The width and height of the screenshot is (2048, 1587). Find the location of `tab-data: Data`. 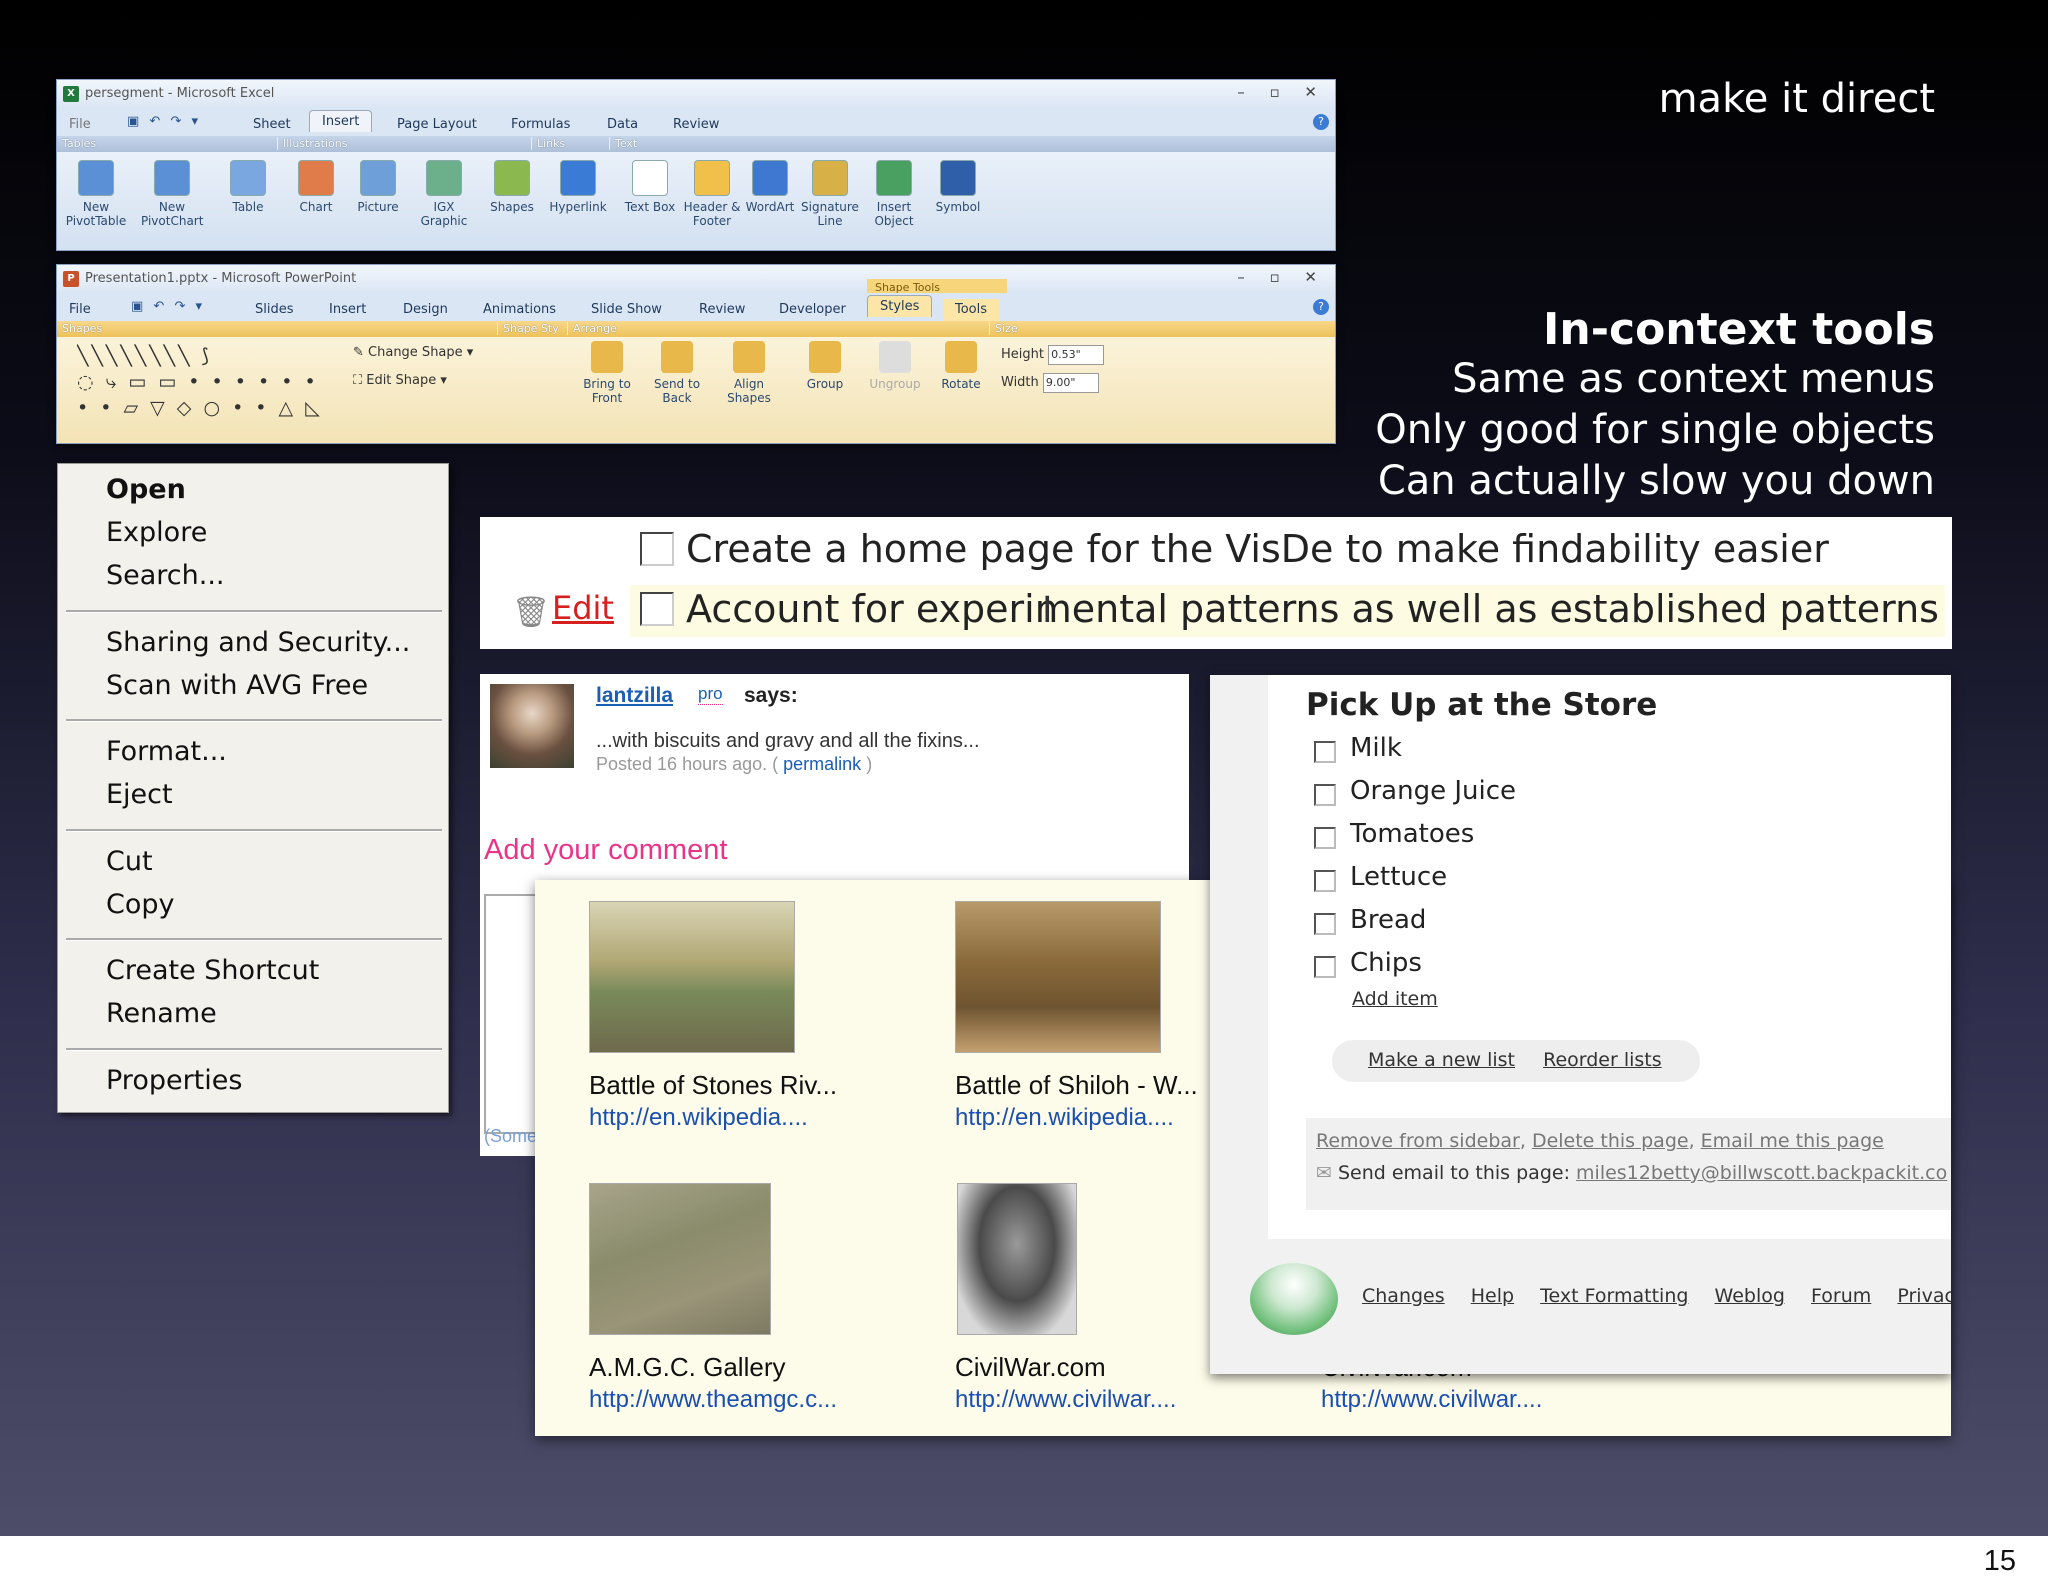

tab-data: Data is located at coordinates (622, 125).